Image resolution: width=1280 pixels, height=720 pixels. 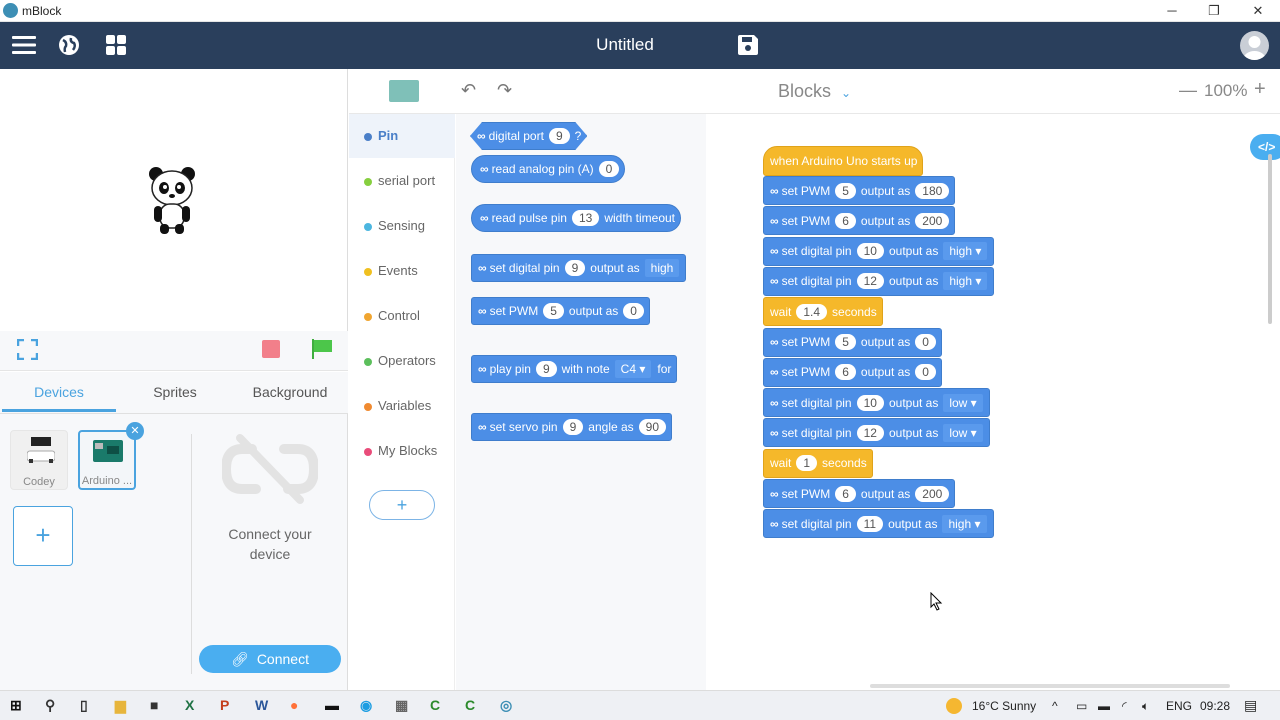 What do you see at coordinates (1050, 686) in the screenshot?
I see `horizontal-scrollbar` at bounding box center [1050, 686].